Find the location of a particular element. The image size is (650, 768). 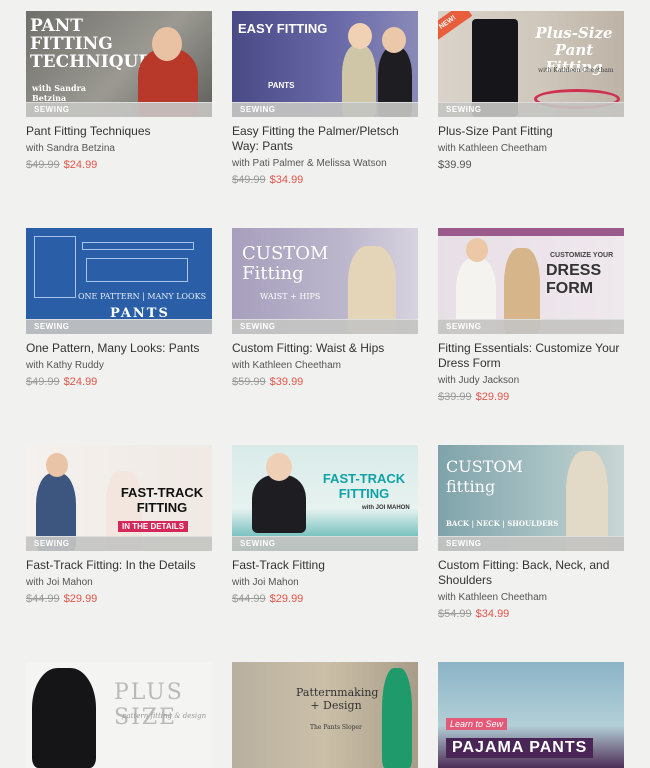

course-thumbnail: FAST-TRACK FITTING IN THE DETAILS SEWING is located at coordinates (119, 498).